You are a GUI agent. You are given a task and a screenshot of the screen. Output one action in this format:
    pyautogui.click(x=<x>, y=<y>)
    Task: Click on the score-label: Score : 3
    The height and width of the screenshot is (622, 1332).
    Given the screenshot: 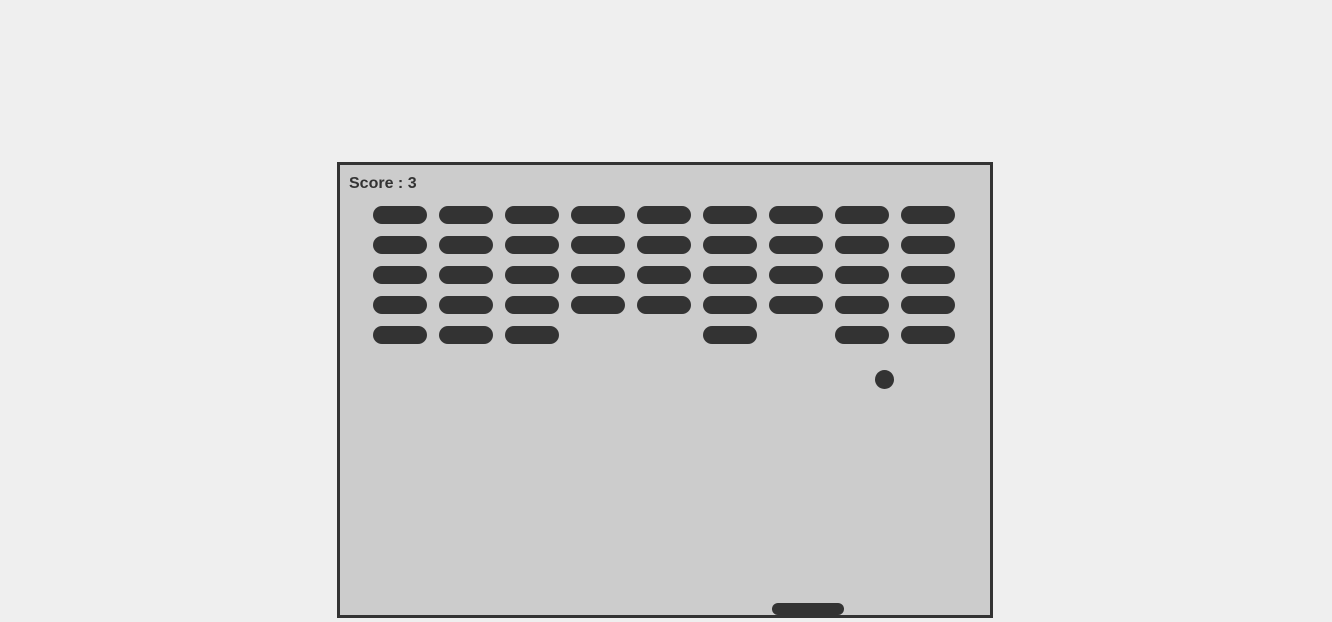 What is the action you would take?
    pyautogui.click(x=383, y=183)
    